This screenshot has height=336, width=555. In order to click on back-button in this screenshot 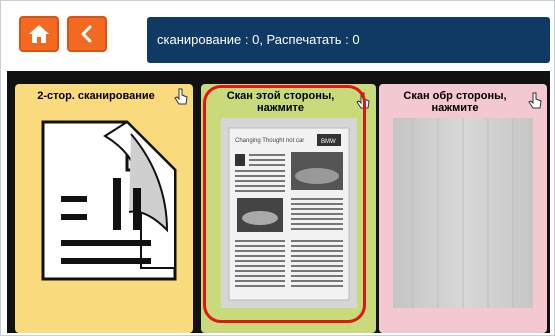, I will do `click(87, 34)`.